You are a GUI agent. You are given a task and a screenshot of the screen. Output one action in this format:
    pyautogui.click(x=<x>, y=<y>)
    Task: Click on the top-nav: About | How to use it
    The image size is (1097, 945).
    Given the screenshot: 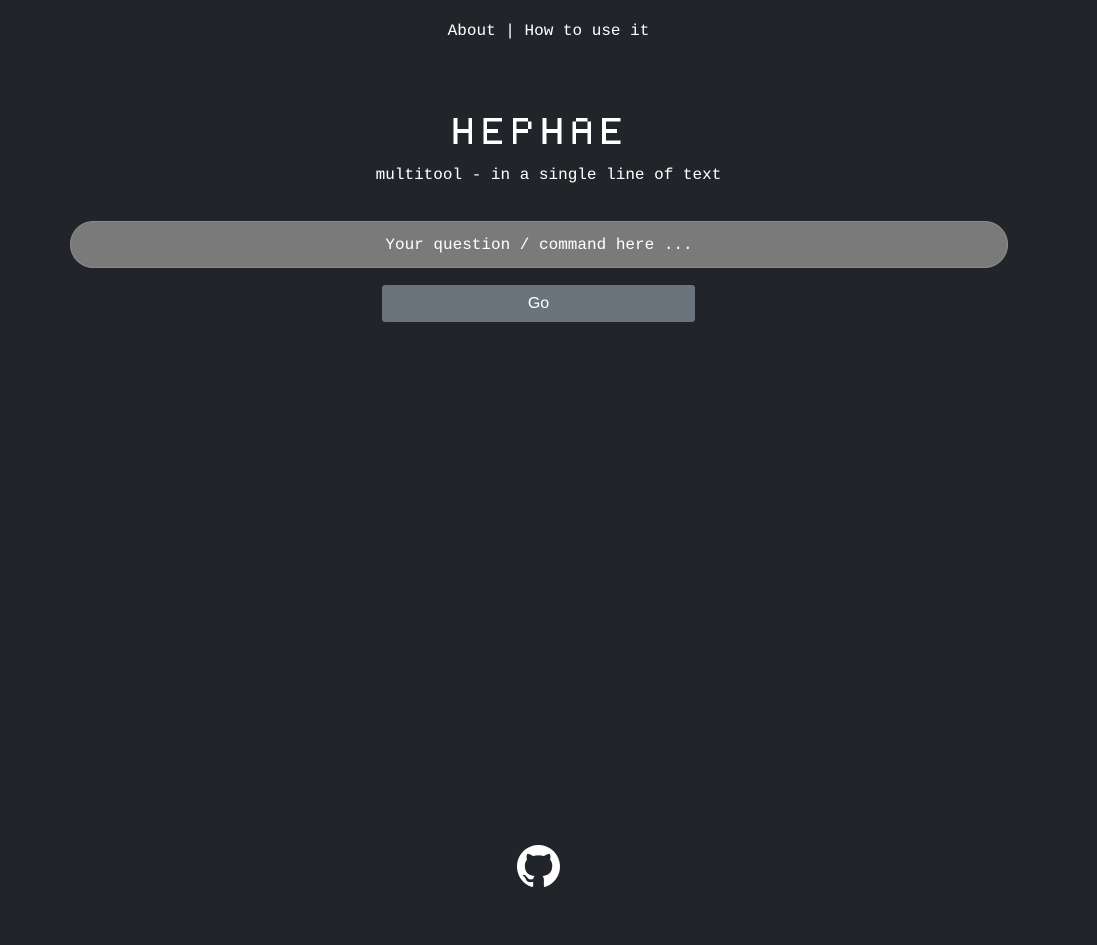 What is the action you would take?
    pyautogui.click(x=548, y=31)
    